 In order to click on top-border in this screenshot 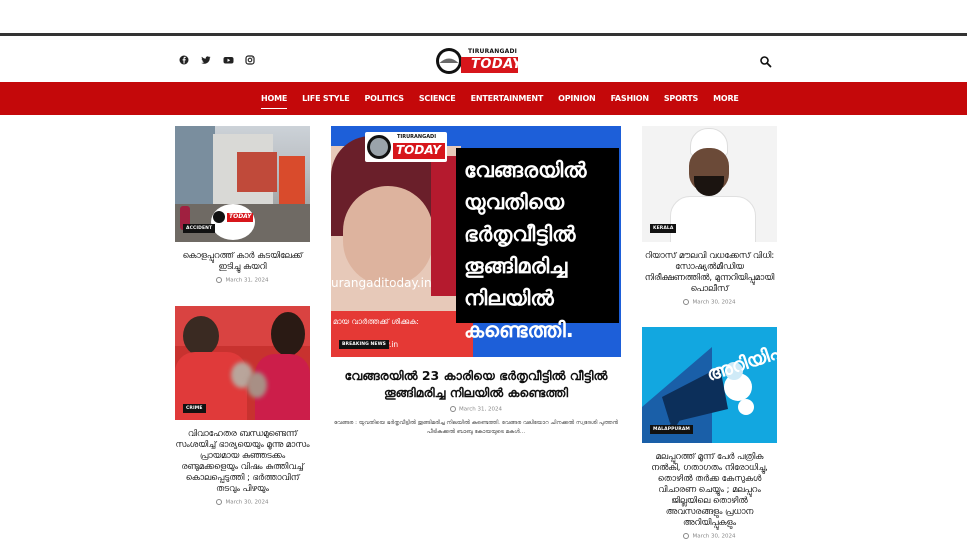, I will do `click(483, 34)`.